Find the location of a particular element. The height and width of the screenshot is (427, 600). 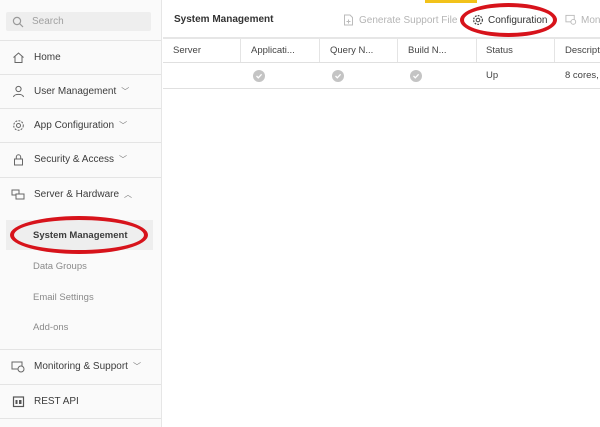

search-input is located at coordinates (87, 21).